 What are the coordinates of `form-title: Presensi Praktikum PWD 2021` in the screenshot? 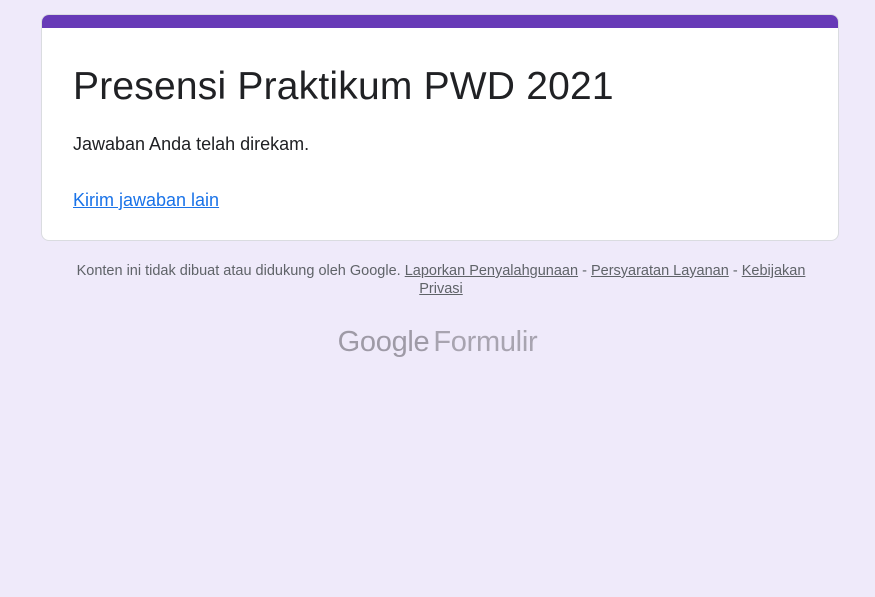 It's located at (343, 86).